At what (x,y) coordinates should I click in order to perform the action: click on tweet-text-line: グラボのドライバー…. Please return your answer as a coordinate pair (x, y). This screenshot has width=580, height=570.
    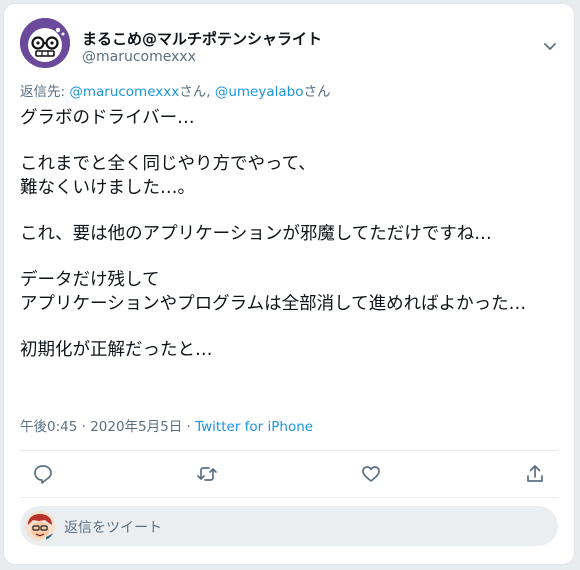
    Looking at the image, I should click on (107, 118).